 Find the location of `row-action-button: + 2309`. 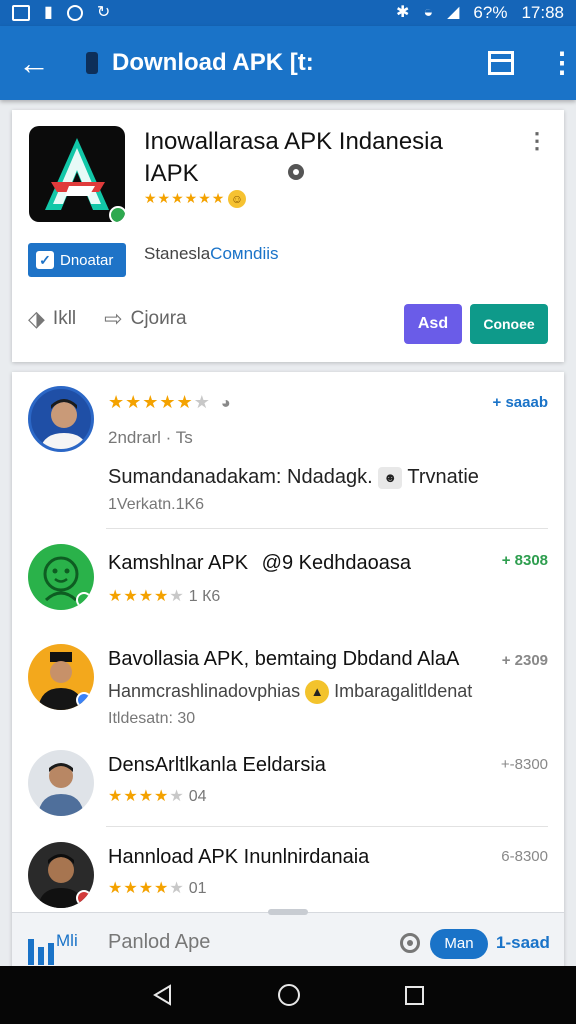

row-action-button: + 2309 is located at coordinates (525, 660).